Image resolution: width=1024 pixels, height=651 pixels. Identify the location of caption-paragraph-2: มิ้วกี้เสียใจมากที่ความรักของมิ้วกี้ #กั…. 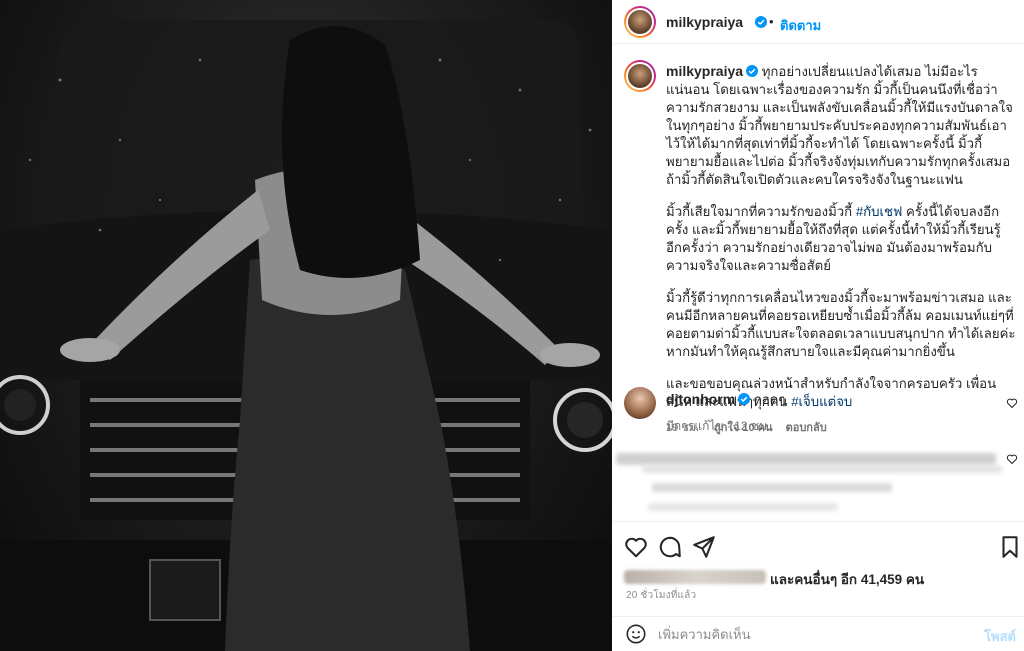
(841, 239).